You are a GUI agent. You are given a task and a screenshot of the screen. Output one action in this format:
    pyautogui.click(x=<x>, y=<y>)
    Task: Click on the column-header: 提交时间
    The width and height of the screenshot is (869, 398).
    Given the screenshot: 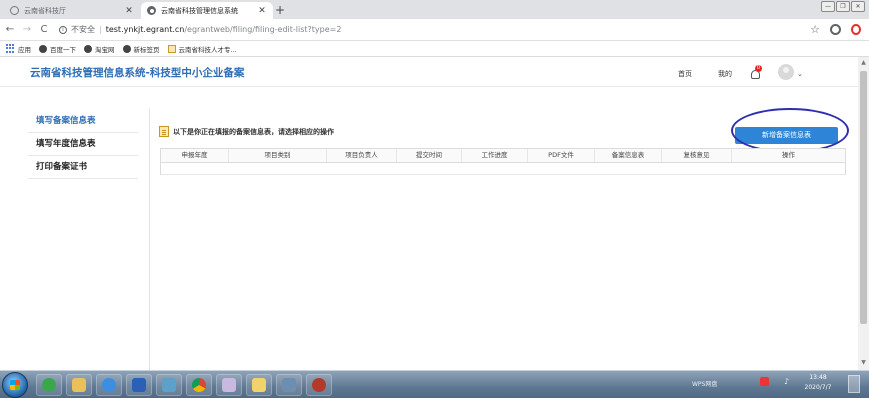 What is the action you would take?
    pyautogui.click(x=429, y=155)
    